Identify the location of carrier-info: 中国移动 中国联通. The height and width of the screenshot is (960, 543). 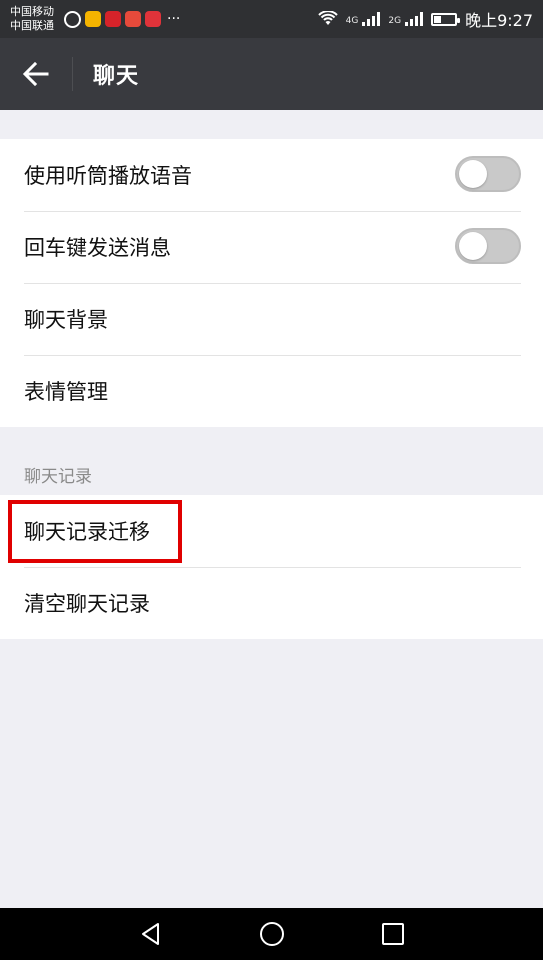
(32, 19).